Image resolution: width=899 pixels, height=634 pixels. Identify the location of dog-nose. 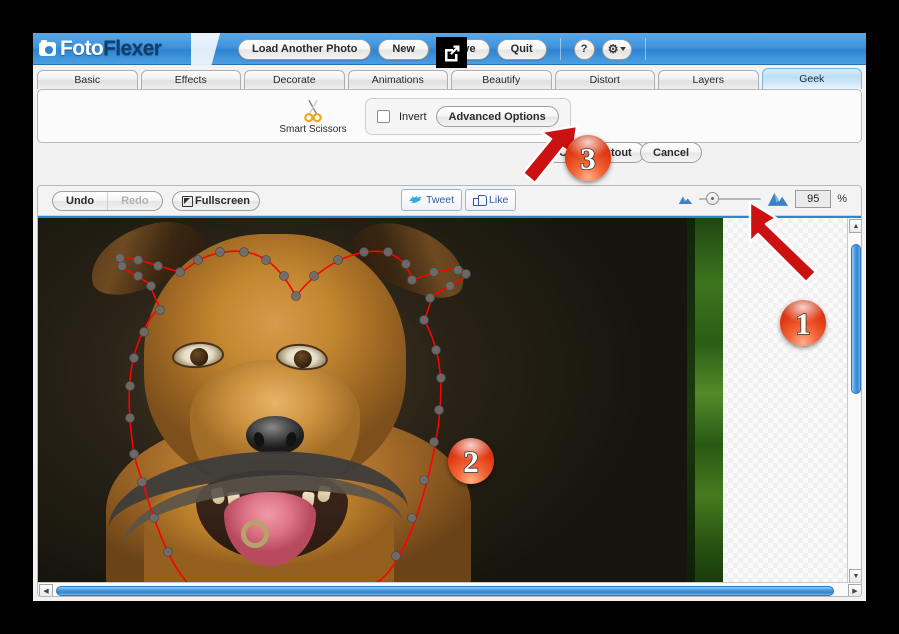
(275, 435).